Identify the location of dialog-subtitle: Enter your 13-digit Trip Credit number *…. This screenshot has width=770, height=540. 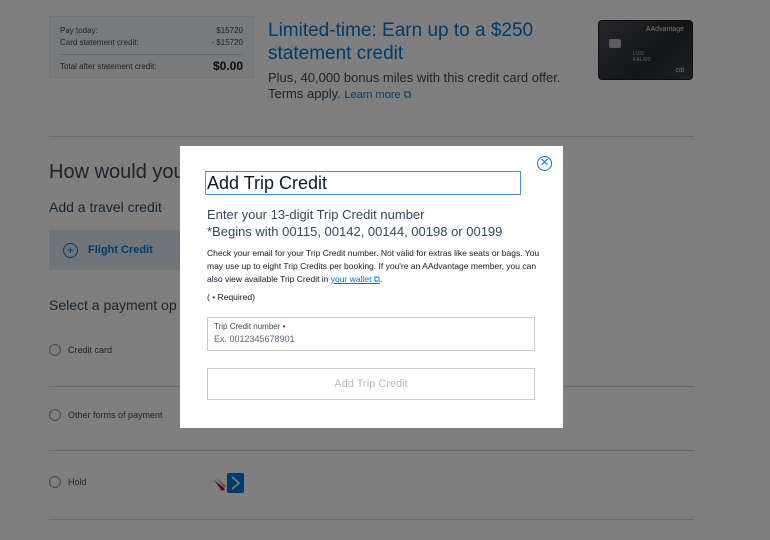
(377, 223).